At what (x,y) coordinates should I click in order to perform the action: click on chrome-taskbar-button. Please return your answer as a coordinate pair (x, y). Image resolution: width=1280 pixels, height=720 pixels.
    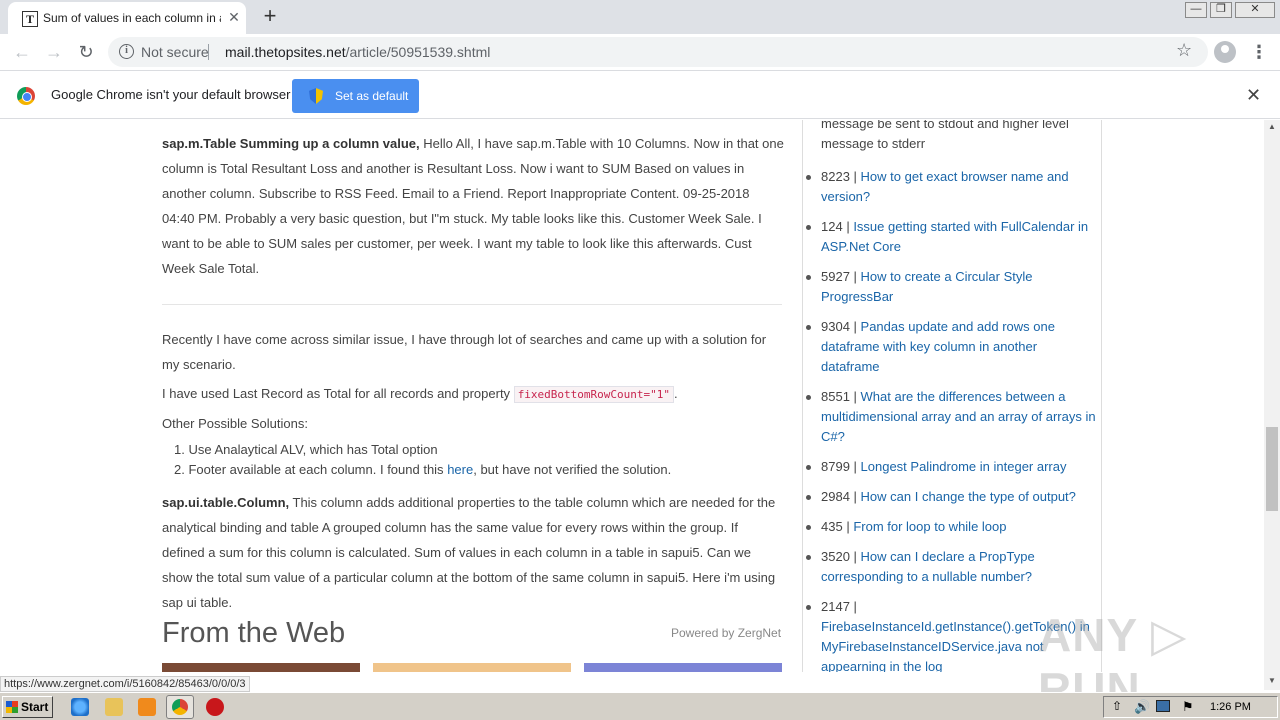
    Looking at the image, I should click on (180, 707).